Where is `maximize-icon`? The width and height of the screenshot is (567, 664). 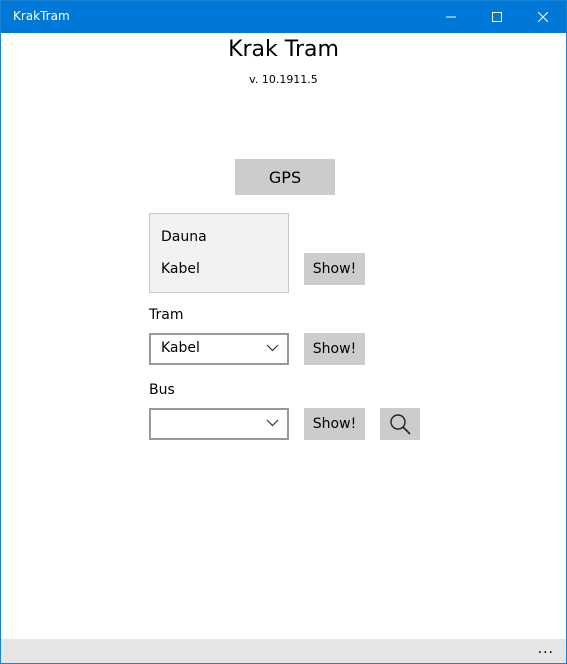 maximize-icon is located at coordinates (497, 17).